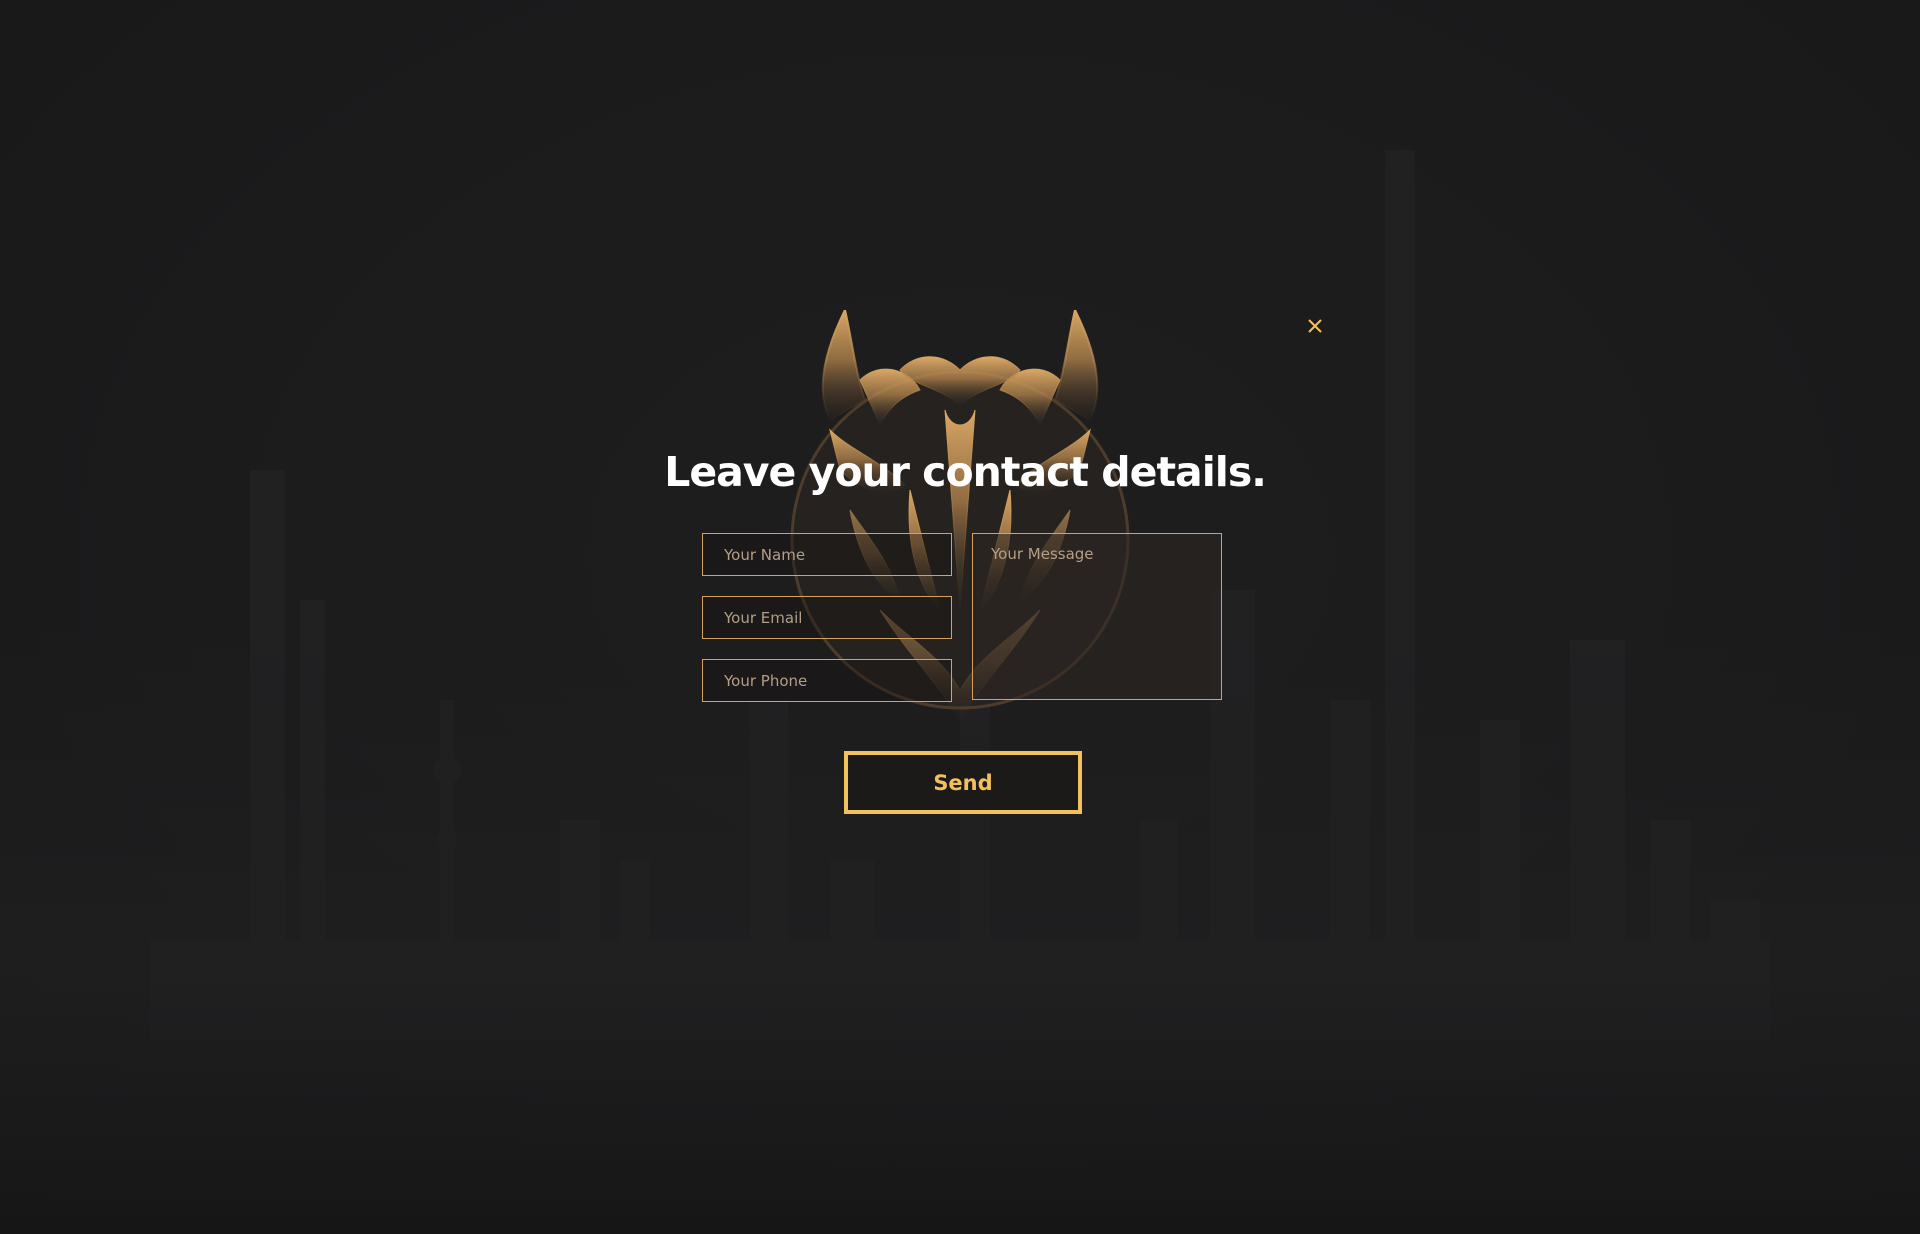 Image resolution: width=1920 pixels, height=1234 pixels. Describe the element at coordinates (1315, 326) in the screenshot. I see `close-icon` at that location.